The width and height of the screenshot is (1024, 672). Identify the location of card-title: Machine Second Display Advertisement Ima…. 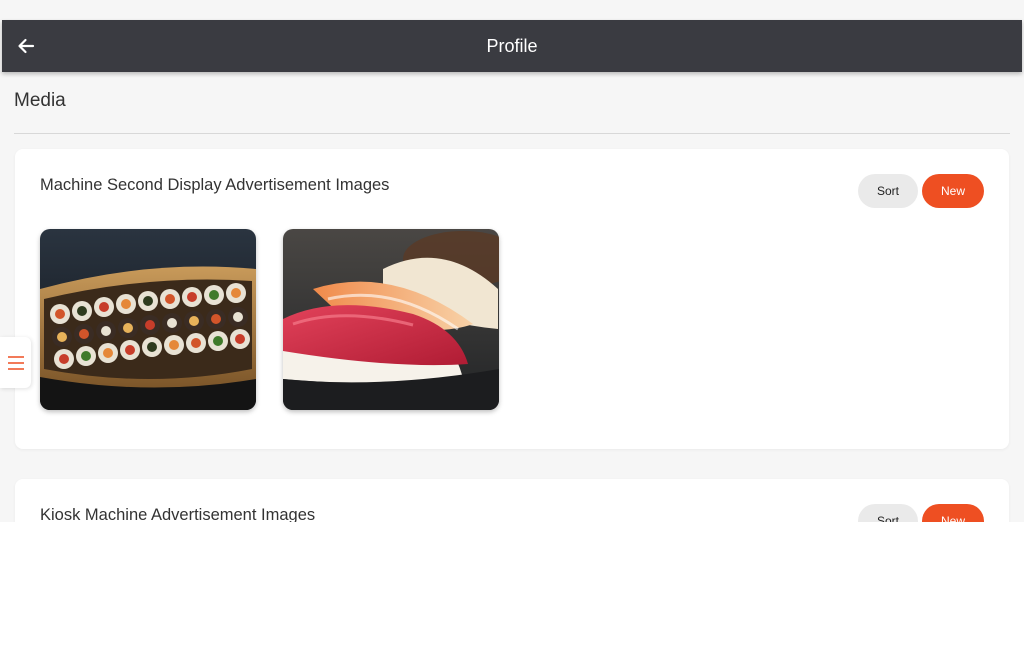
(215, 185).